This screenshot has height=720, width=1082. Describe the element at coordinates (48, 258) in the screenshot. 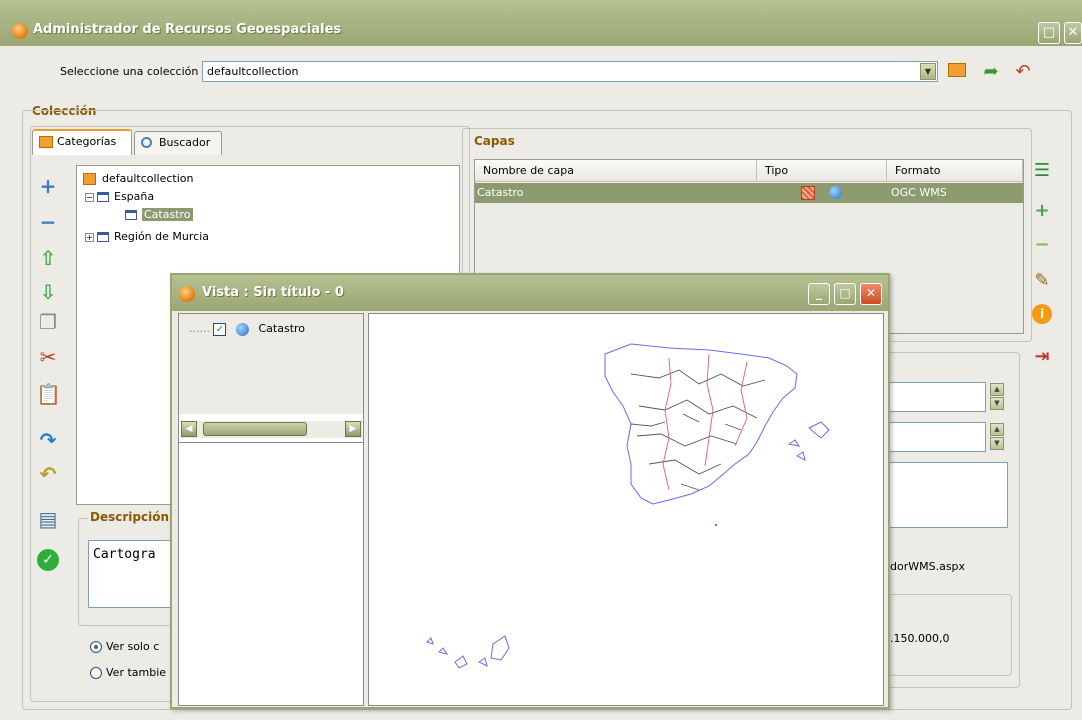

I see `move-up-icon: ⇧` at that location.